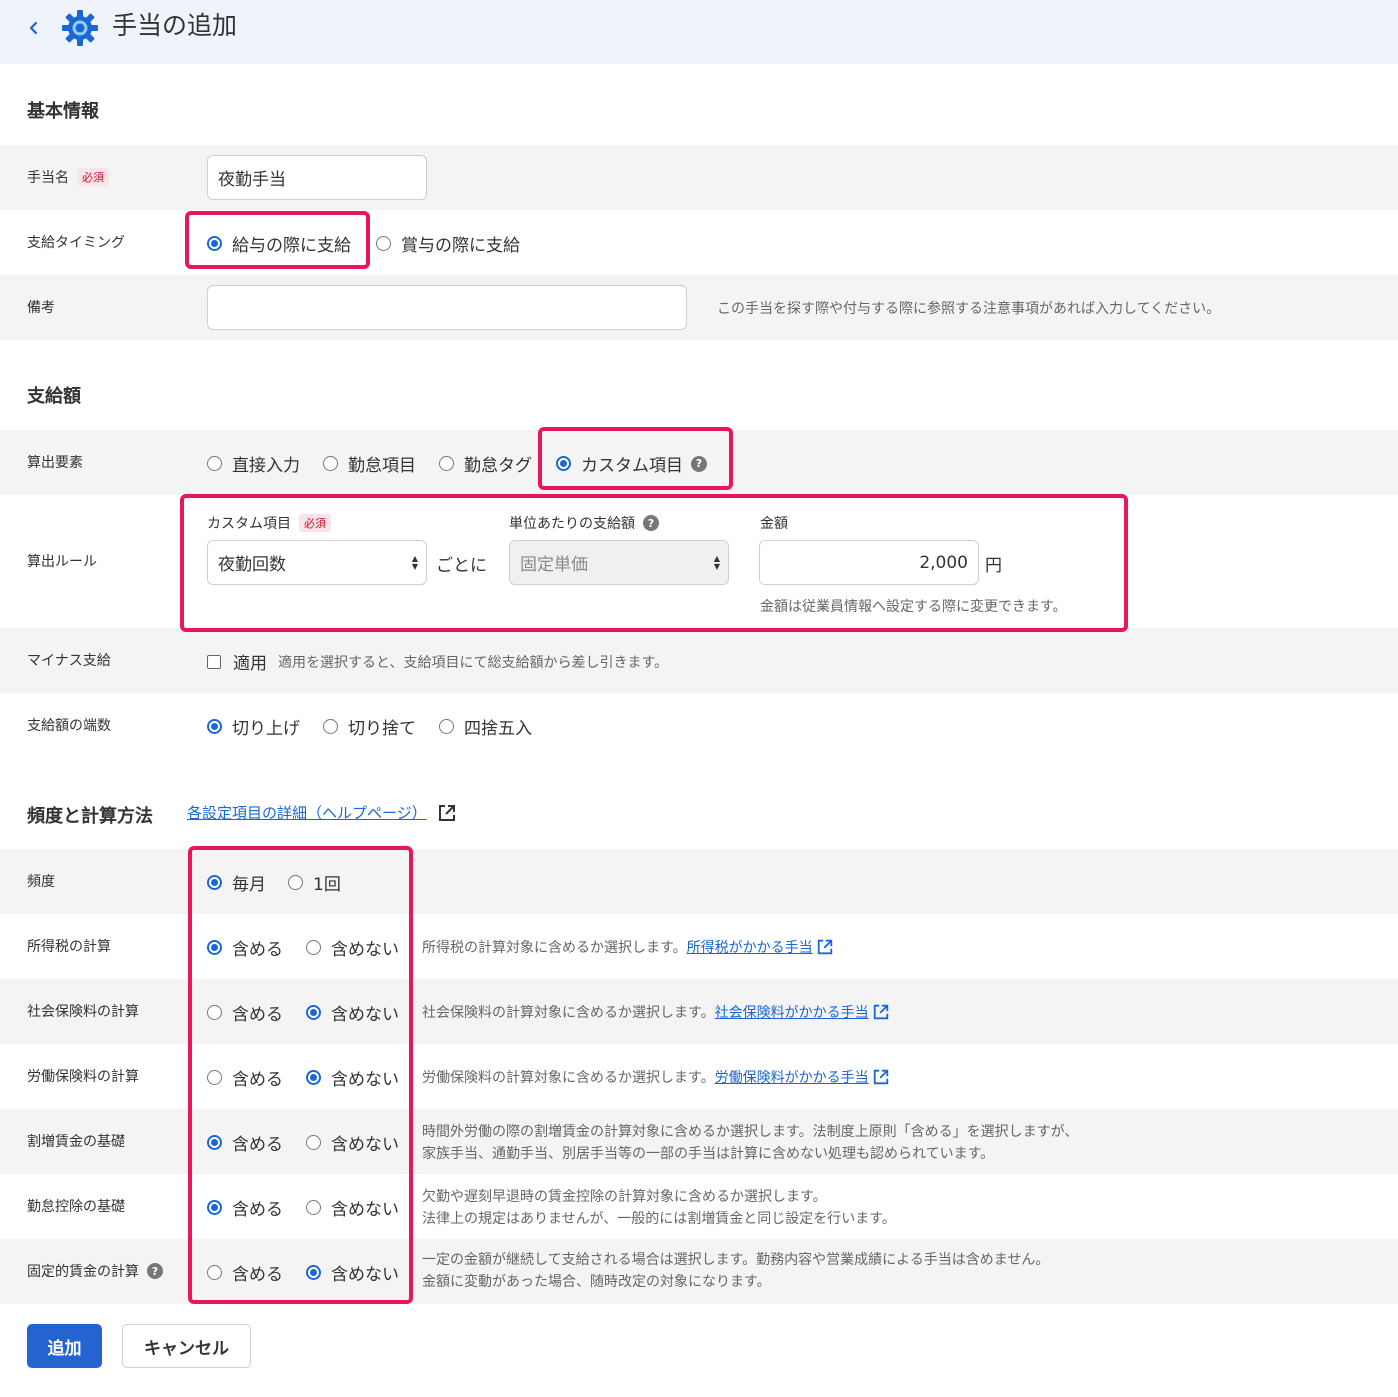 Image resolution: width=1398 pixels, height=1397 pixels. Describe the element at coordinates (80, 28) in the screenshot. I see `gear-icon` at that location.